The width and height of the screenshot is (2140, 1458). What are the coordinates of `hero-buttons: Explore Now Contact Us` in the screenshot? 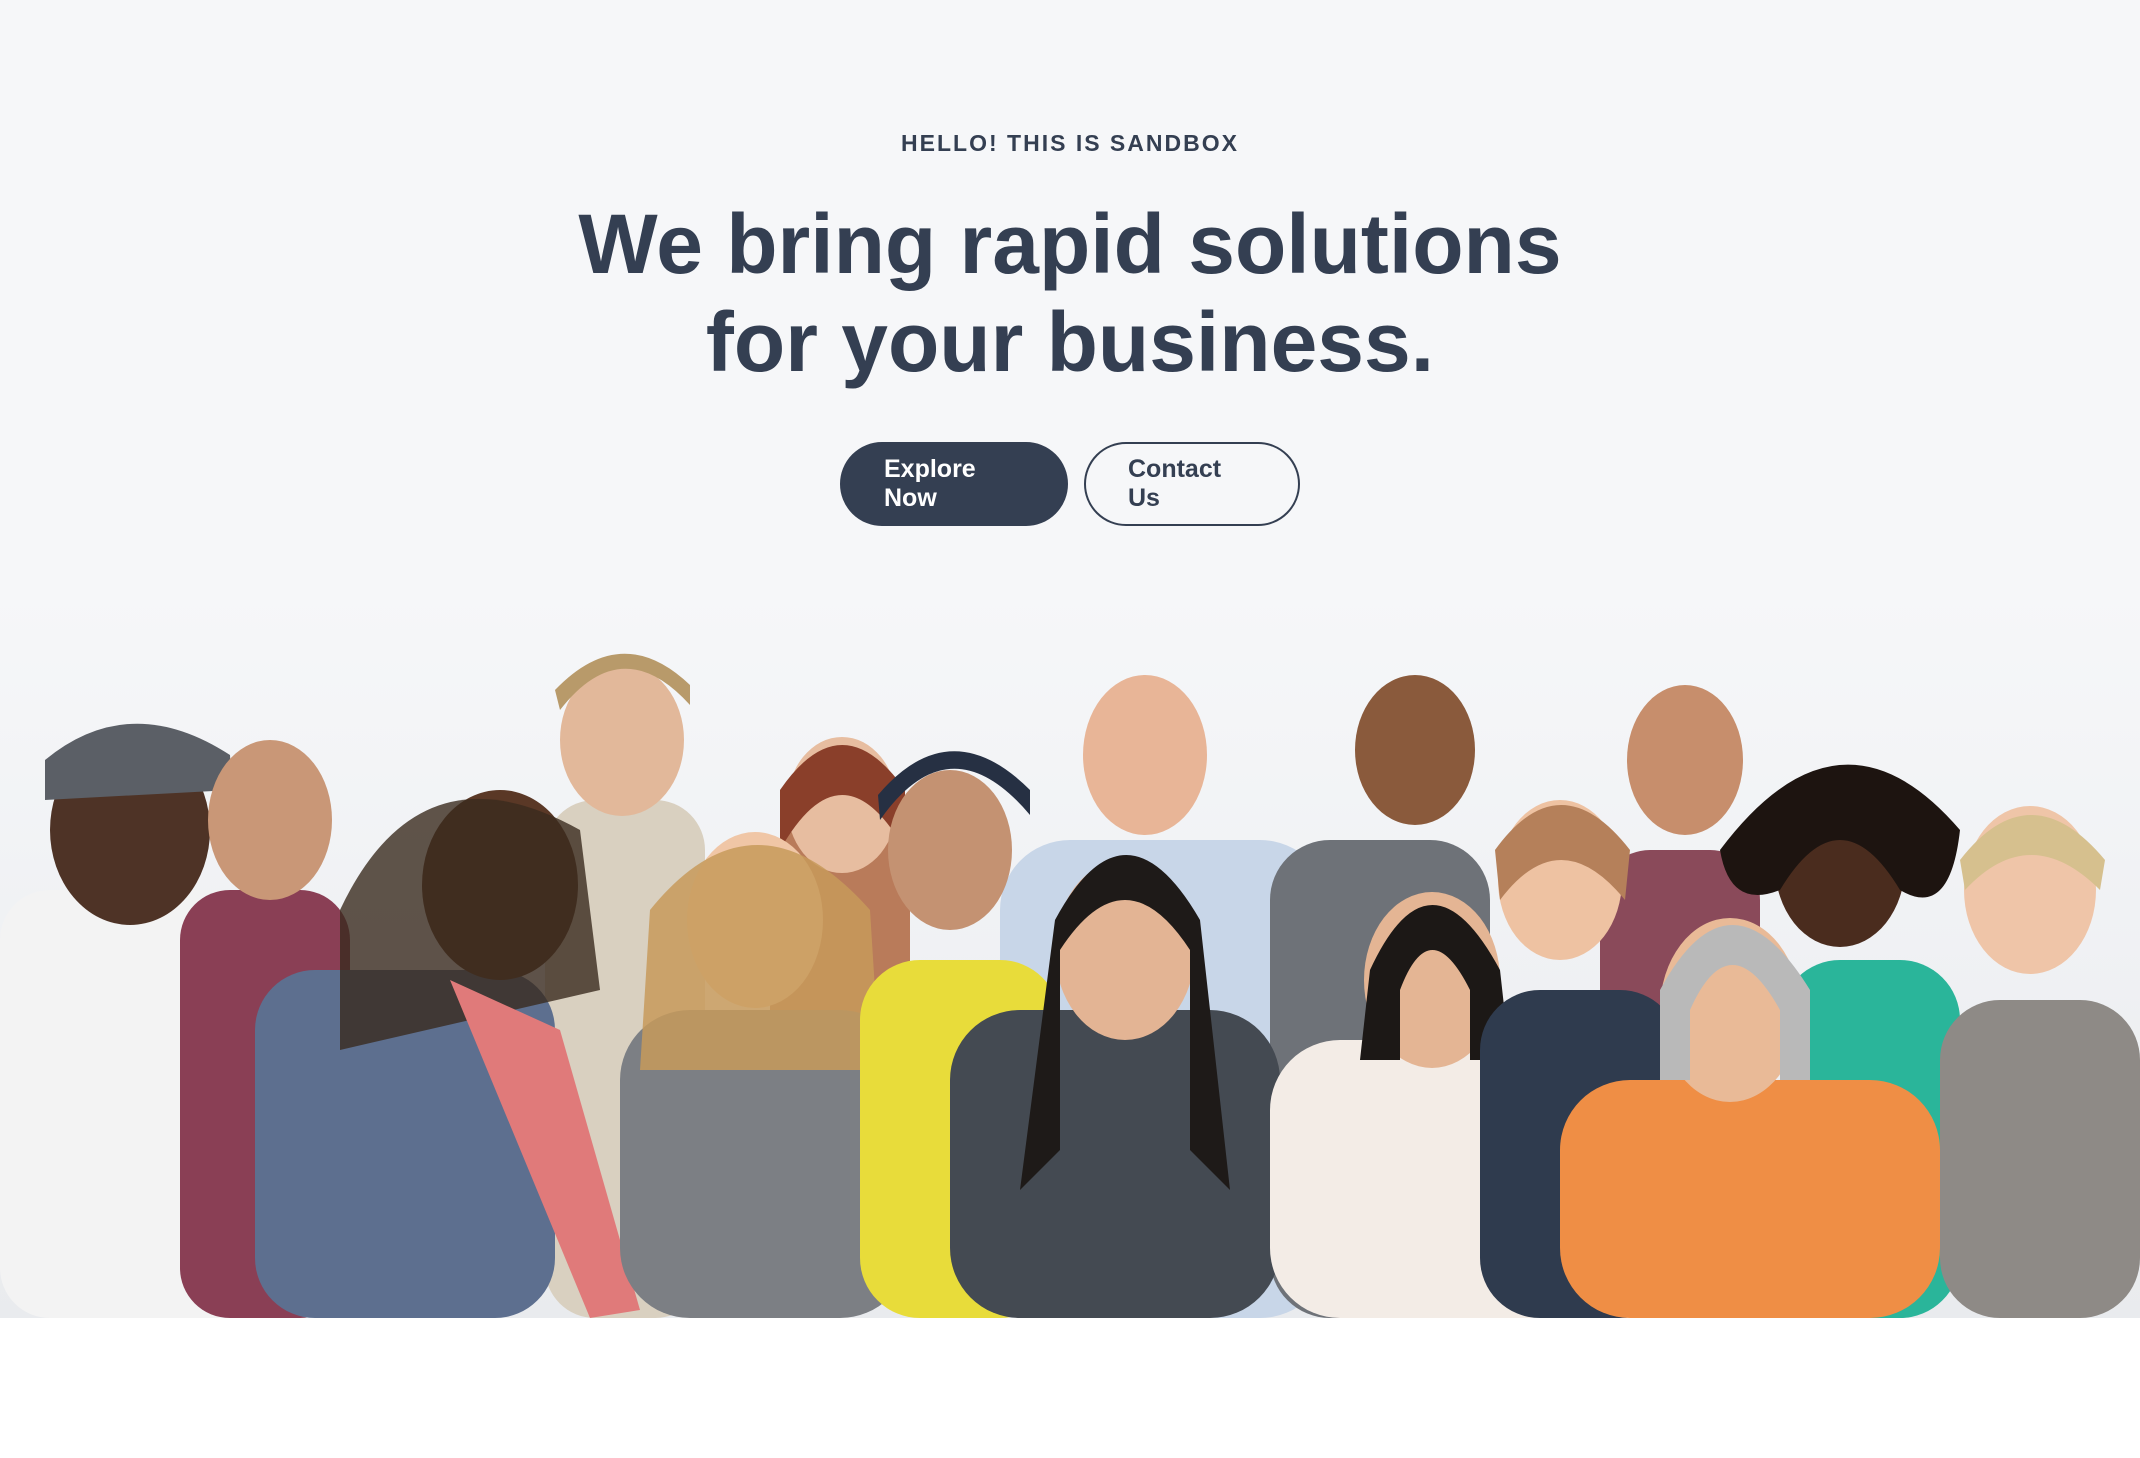 It's located at (1070, 484).